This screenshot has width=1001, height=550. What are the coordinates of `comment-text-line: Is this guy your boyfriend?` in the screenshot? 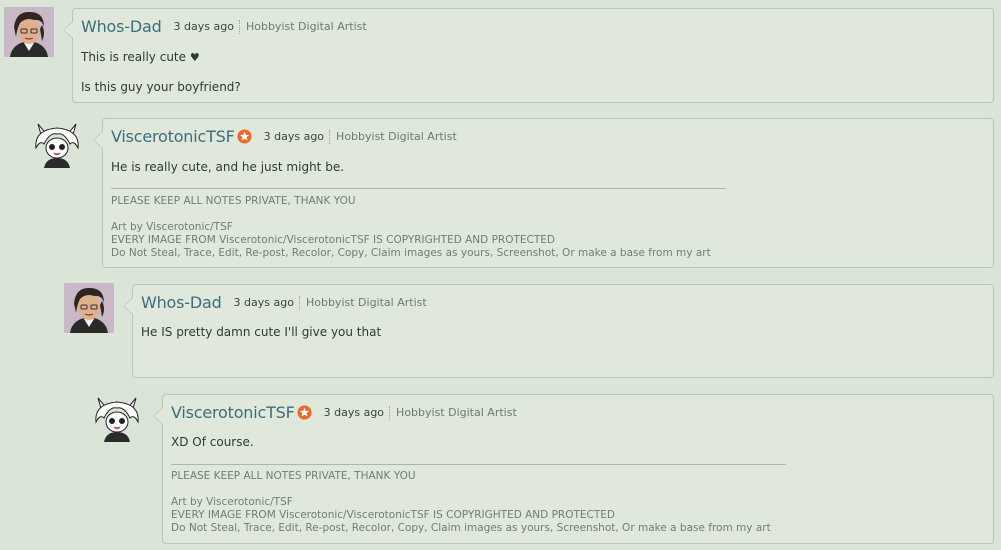 It's located at (161, 87).